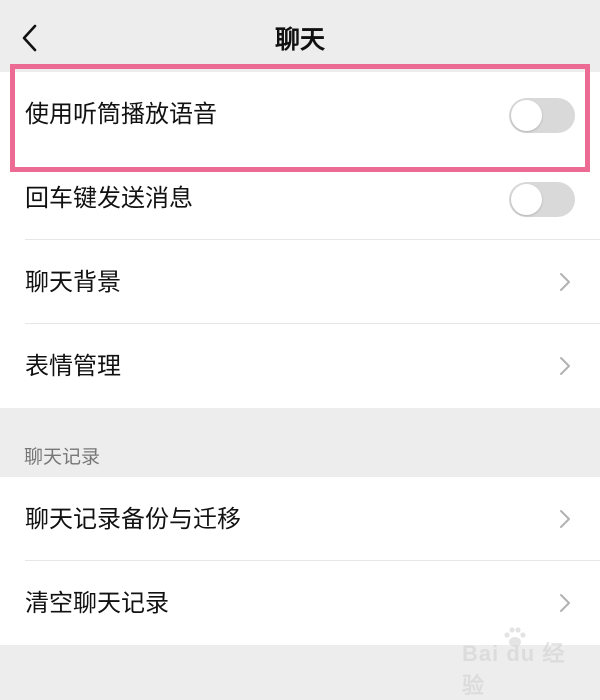 Image resolution: width=600 pixels, height=700 pixels. Describe the element at coordinates (300, 603) in the screenshot. I see `setting-clear-history: 清空聊天记录` at that location.